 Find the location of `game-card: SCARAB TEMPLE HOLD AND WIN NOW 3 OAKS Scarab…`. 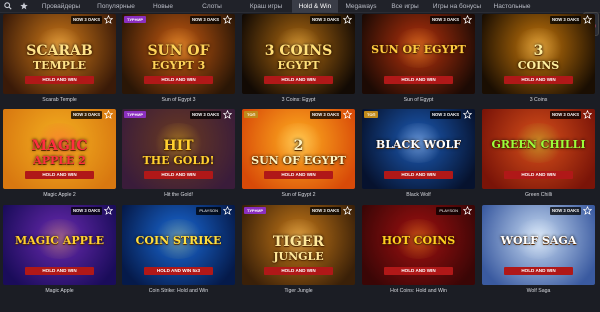

game-card: SCARAB TEMPLE HOLD AND WIN NOW 3 OAKS Scarab… is located at coordinates (59, 60).